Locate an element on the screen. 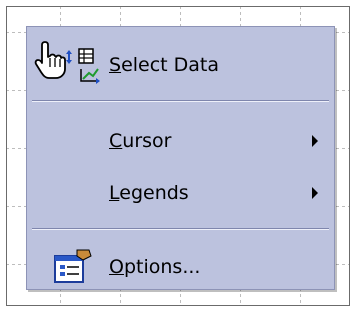 Image resolution: width=358 pixels, height=314 pixels. menu-item-label: Legends is located at coordinates (149, 193).